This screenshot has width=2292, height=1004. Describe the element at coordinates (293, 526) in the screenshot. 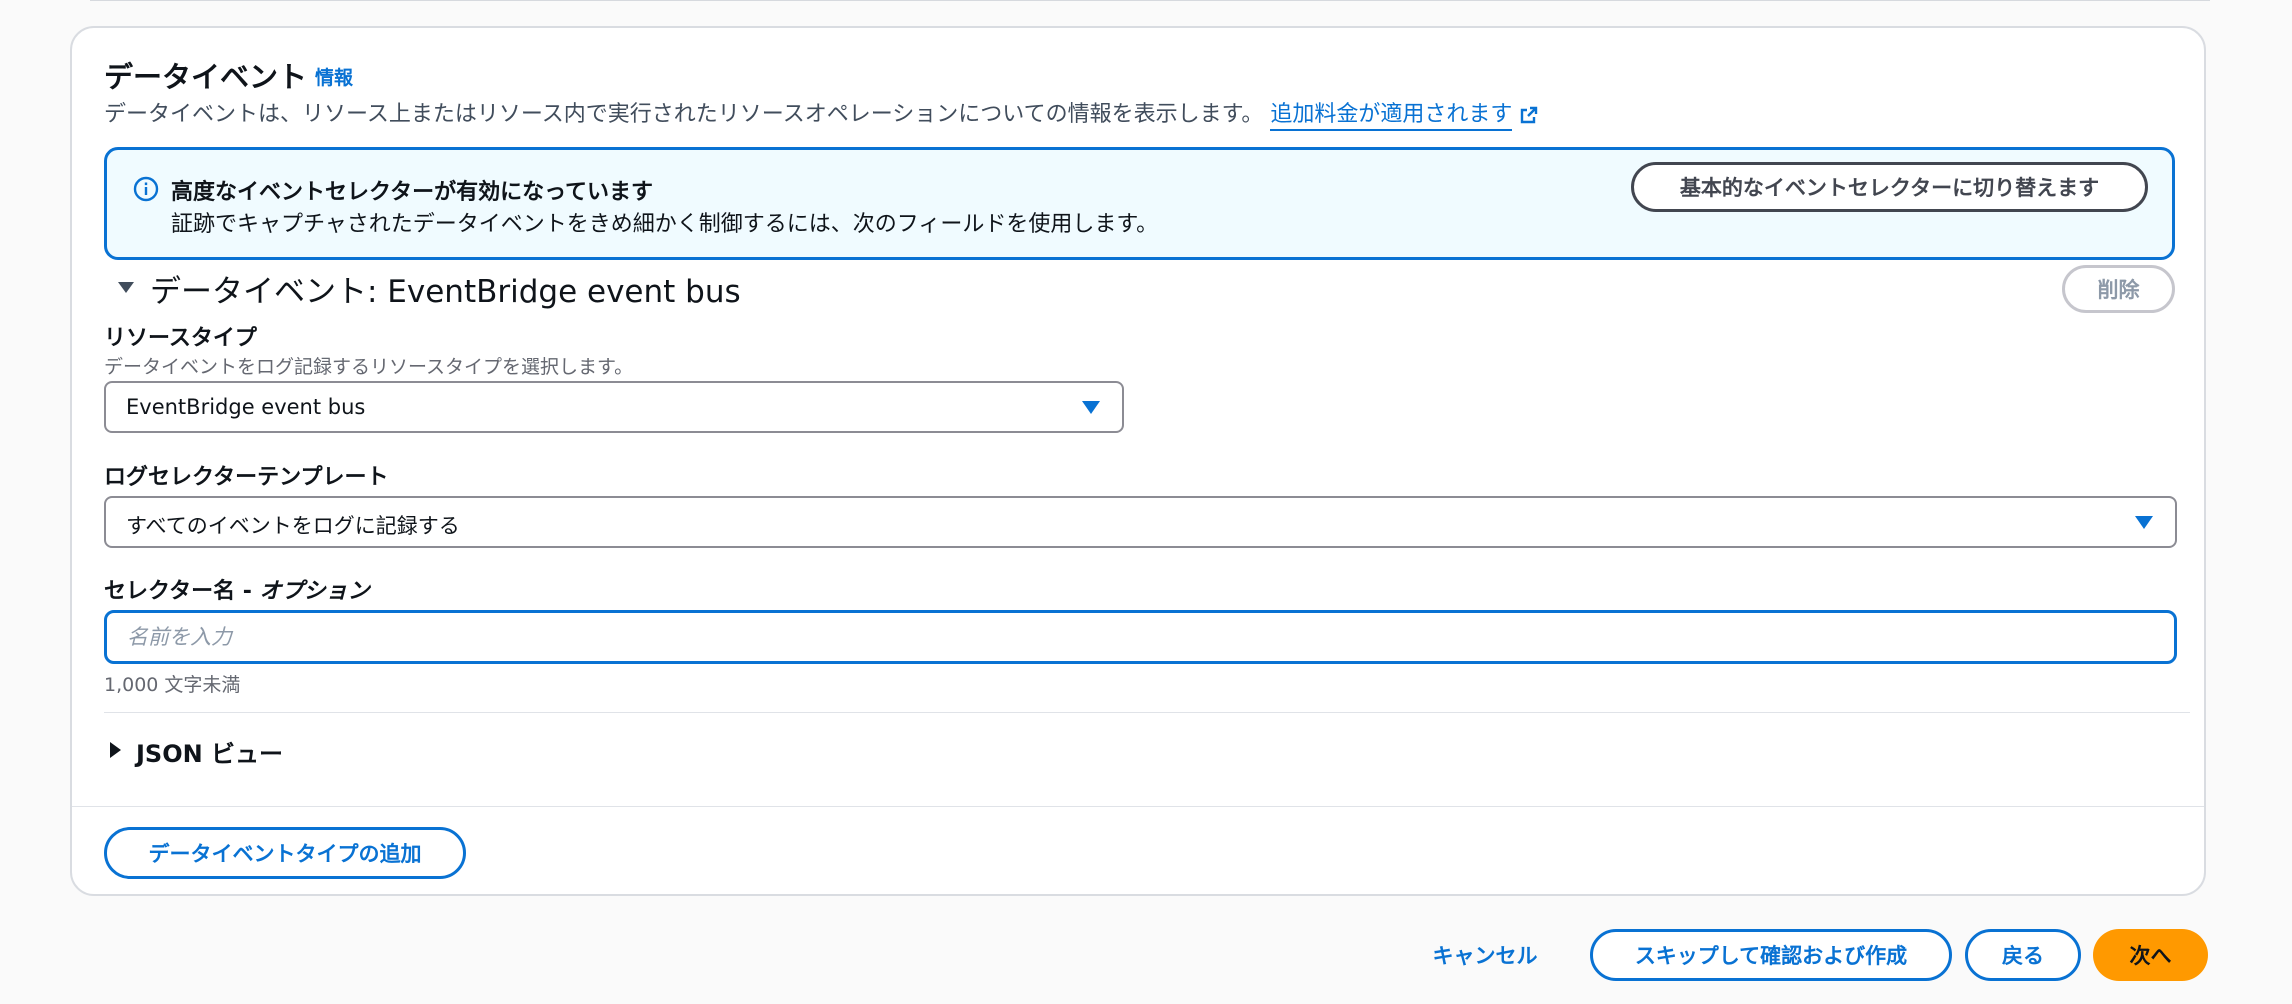

I see `log-selector-template-value: すべてのイベントをログに記録する` at that location.